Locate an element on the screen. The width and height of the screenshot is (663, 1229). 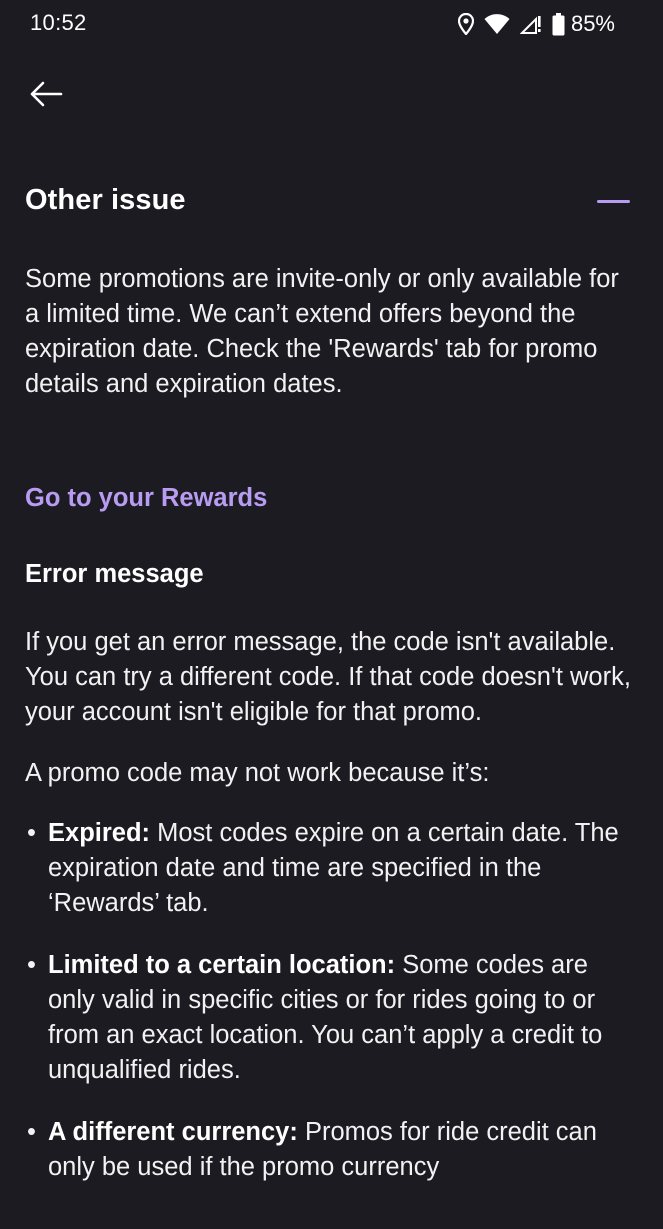
wifi-icon is located at coordinates (497, 24).